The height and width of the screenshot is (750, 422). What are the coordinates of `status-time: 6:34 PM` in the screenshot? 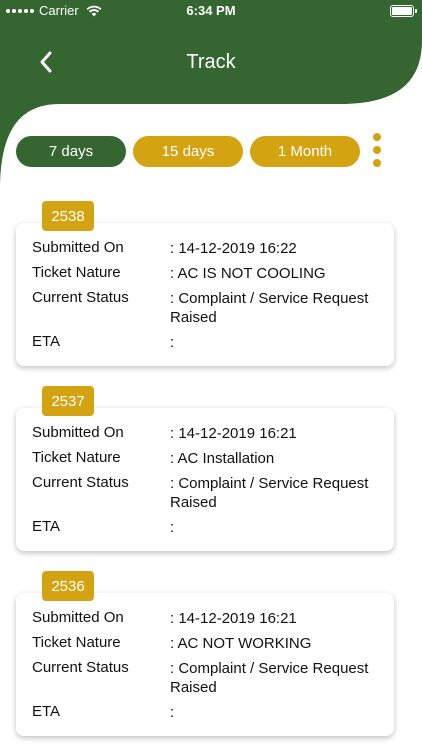 It's located at (211, 10).